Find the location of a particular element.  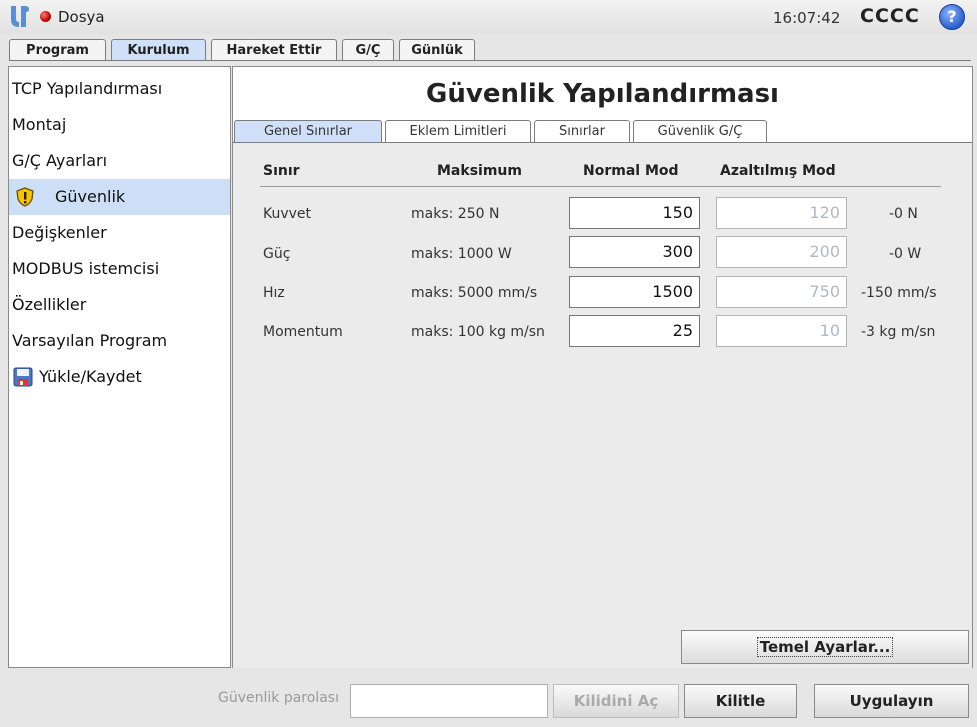

sidebar-item-load-save: Yükle/Kaydet is located at coordinates (119, 377).